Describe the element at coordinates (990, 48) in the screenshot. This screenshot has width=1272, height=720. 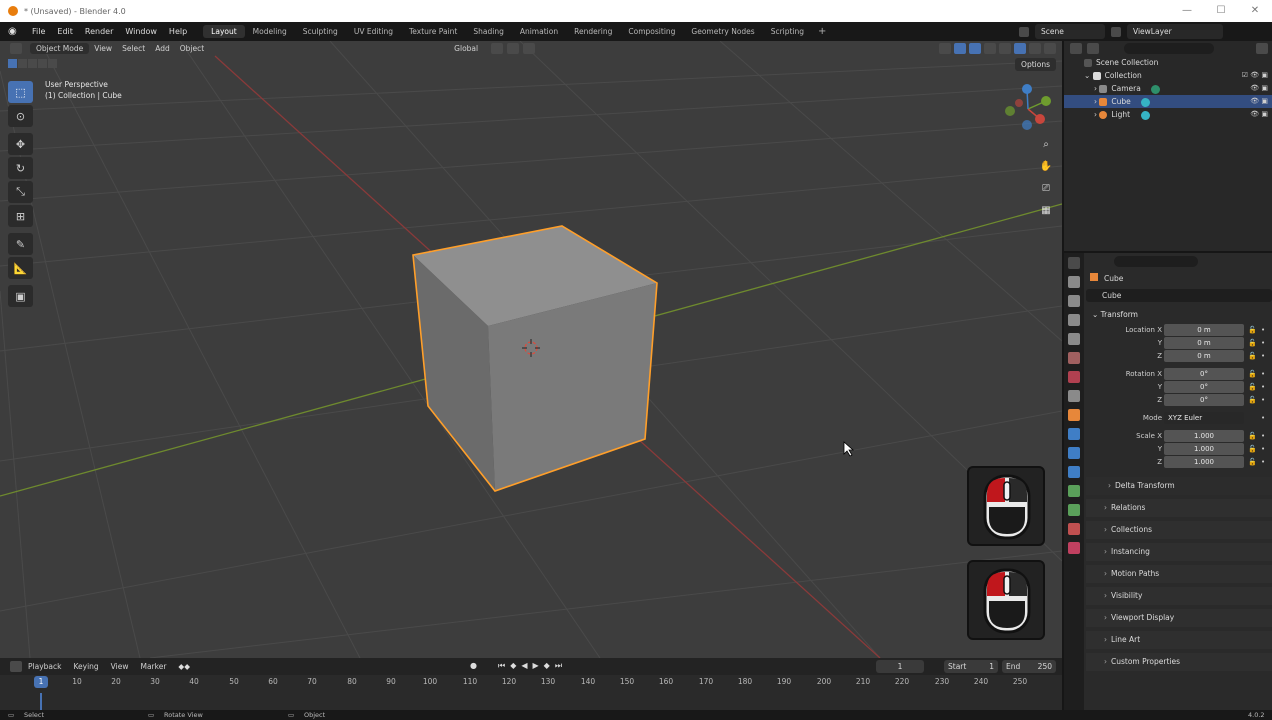
I see `xray-icon` at that location.